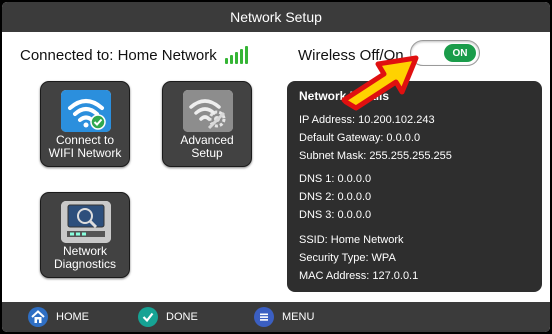  What do you see at coordinates (460, 53) in the screenshot?
I see `toggle-on-indicator: ON` at bounding box center [460, 53].